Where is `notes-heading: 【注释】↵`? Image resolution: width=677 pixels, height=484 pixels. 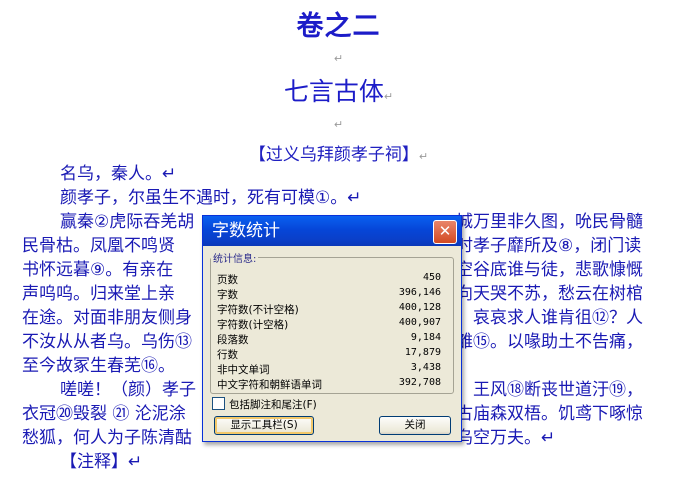
notes-heading: 【注释】↵ is located at coordinates (101, 462).